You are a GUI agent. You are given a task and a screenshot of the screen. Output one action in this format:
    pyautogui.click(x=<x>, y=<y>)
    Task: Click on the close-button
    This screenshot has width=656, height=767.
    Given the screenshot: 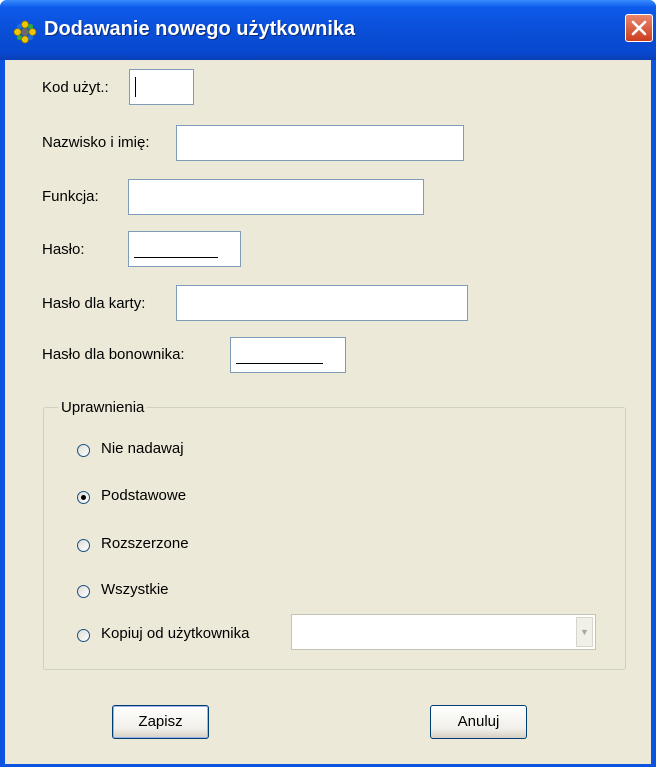 What is the action you would take?
    pyautogui.click(x=639, y=28)
    